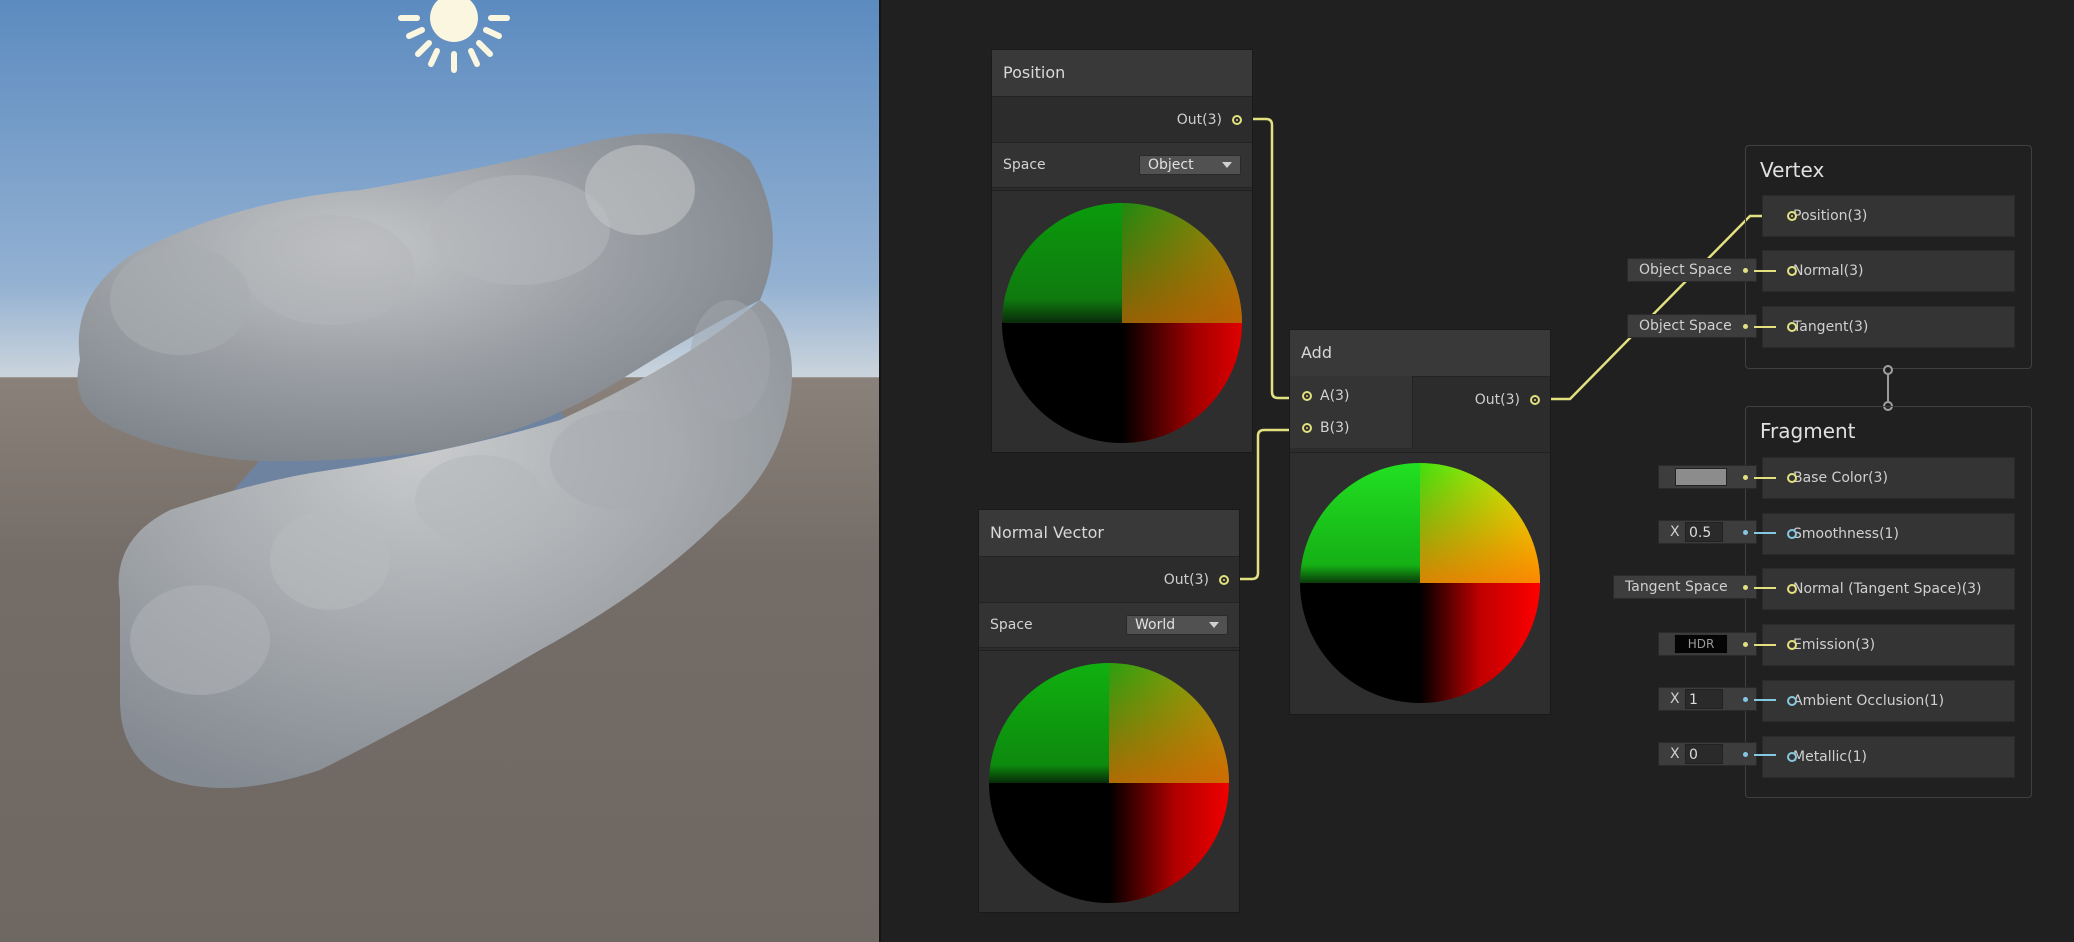 The width and height of the screenshot is (2074, 942). Describe the element at coordinates (1701, 644) in the screenshot. I see `emission-hdr-swatch: HDR` at that location.